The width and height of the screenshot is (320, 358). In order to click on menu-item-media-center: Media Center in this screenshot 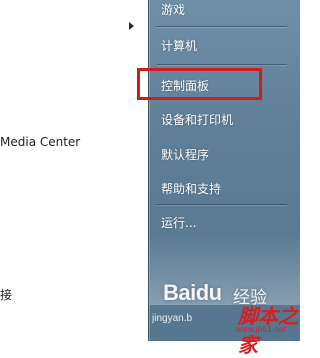, I will do `click(40, 142)`.